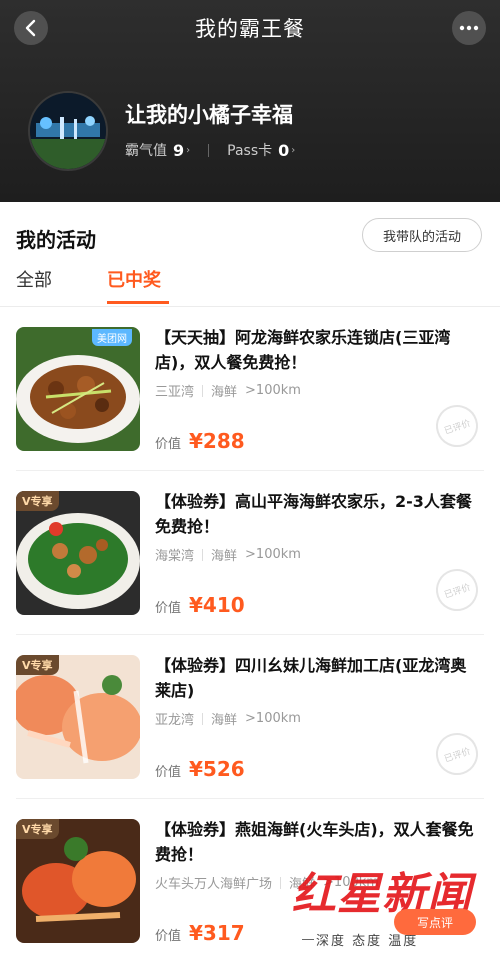 The image size is (500, 967). Describe the element at coordinates (311, 678) in the screenshot. I see `card-title: 【体验券】四川幺妹儿海鲜加工店(亚龙湾奥莱店)` at that location.